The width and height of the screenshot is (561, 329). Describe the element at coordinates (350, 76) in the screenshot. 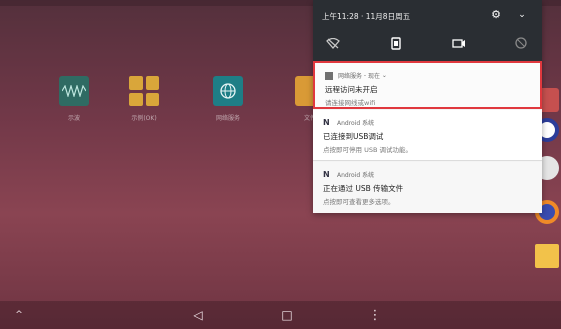

I see `notification-app-name: 网络服务` at that location.